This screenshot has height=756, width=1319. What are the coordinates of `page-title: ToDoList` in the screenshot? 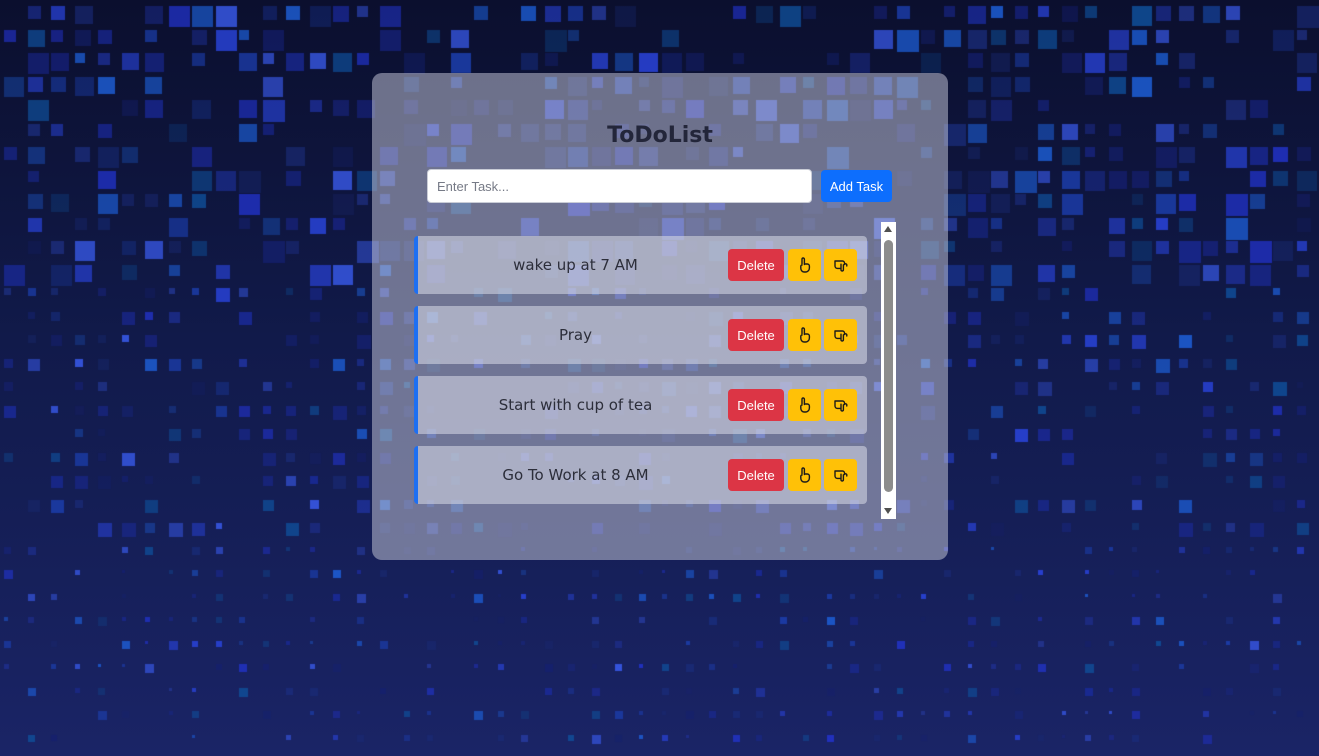 It's located at (660, 135).